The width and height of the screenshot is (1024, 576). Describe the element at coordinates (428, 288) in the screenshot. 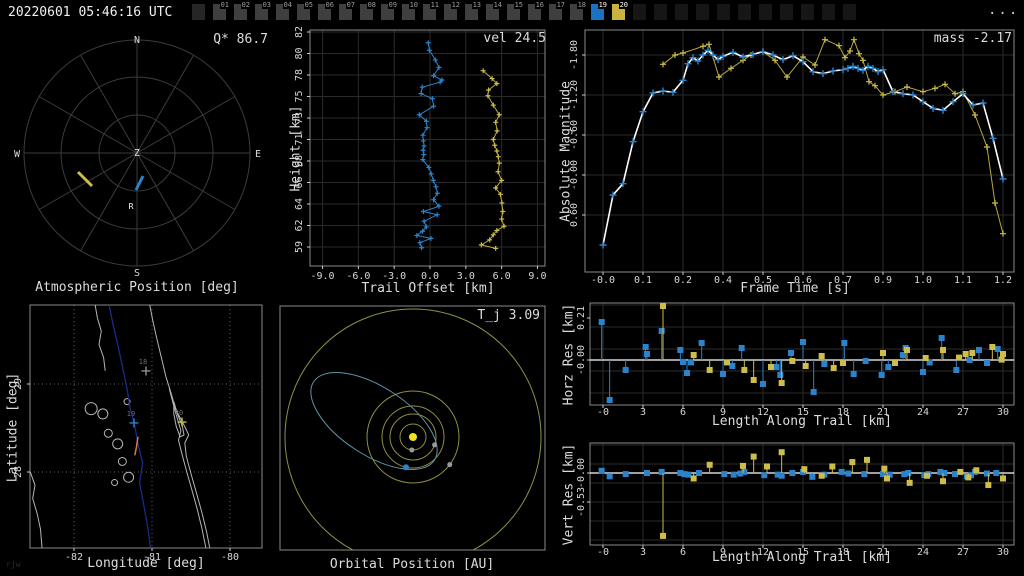

I see `trail-x-axis-label: Trail Offset [km]` at that location.